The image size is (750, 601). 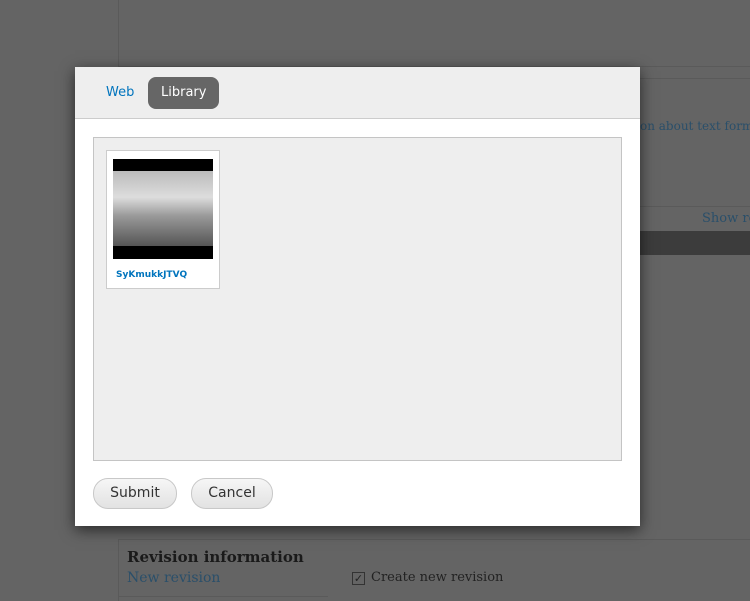 I want to click on new-revision-link: New revision, so click(x=173, y=578).